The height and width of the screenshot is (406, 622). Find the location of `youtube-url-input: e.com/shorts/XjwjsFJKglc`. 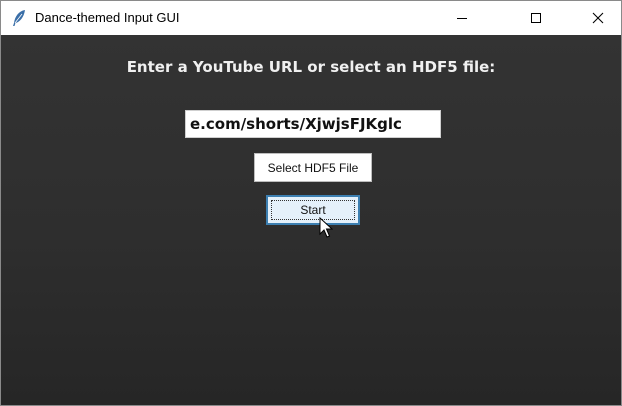

youtube-url-input: e.com/shorts/XjwjsFJKglc is located at coordinates (313, 124).